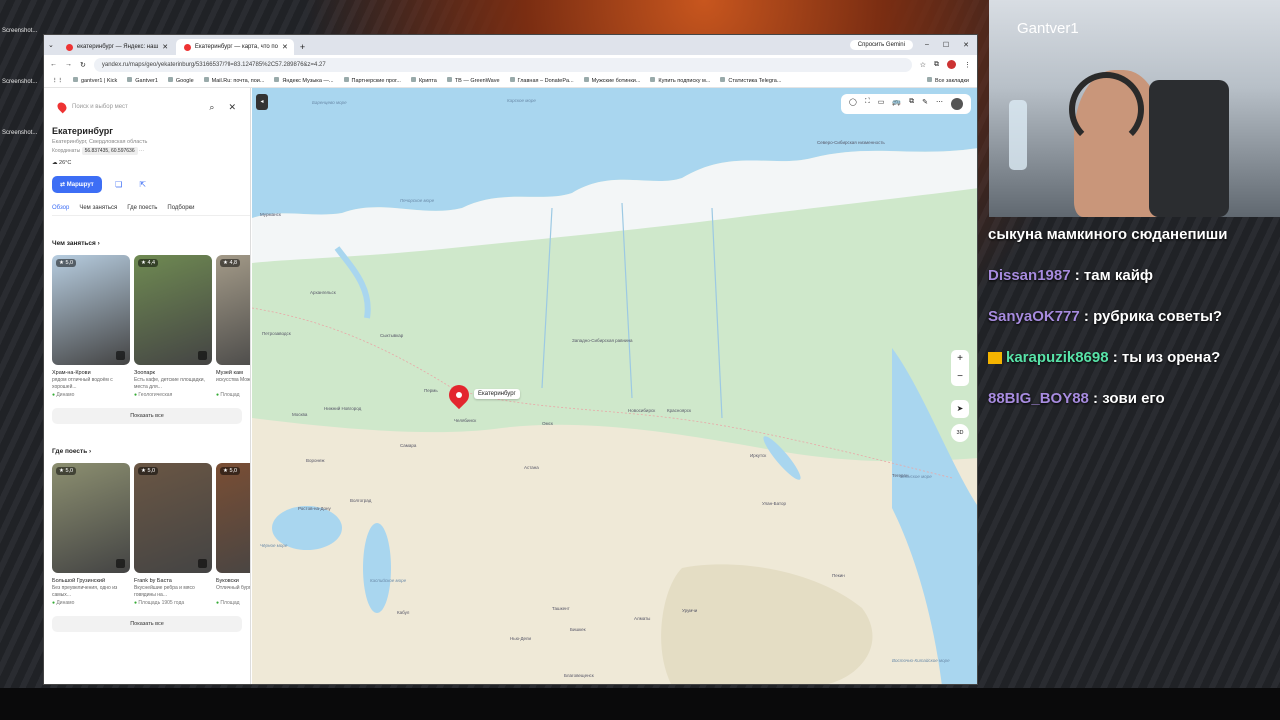 This screenshot has height=720, width=1280. Describe the element at coordinates (211, 107) in the screenshot. I see `search-icon: ⌕` at that location.